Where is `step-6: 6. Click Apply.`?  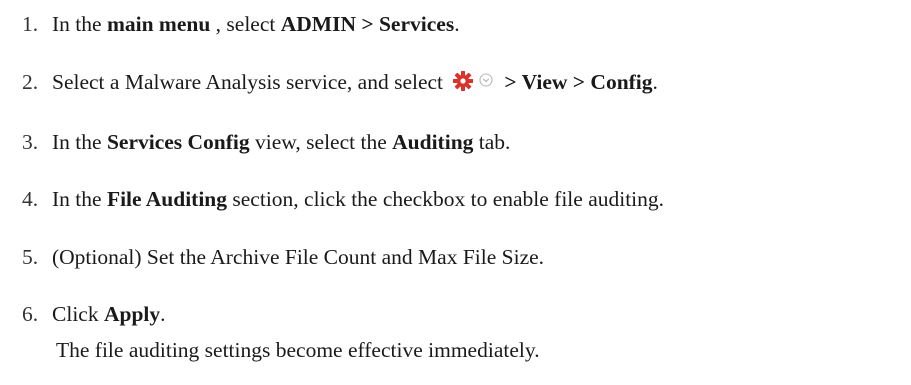 step-6: 6. Click Apply. is located at coordinates (94, 314).